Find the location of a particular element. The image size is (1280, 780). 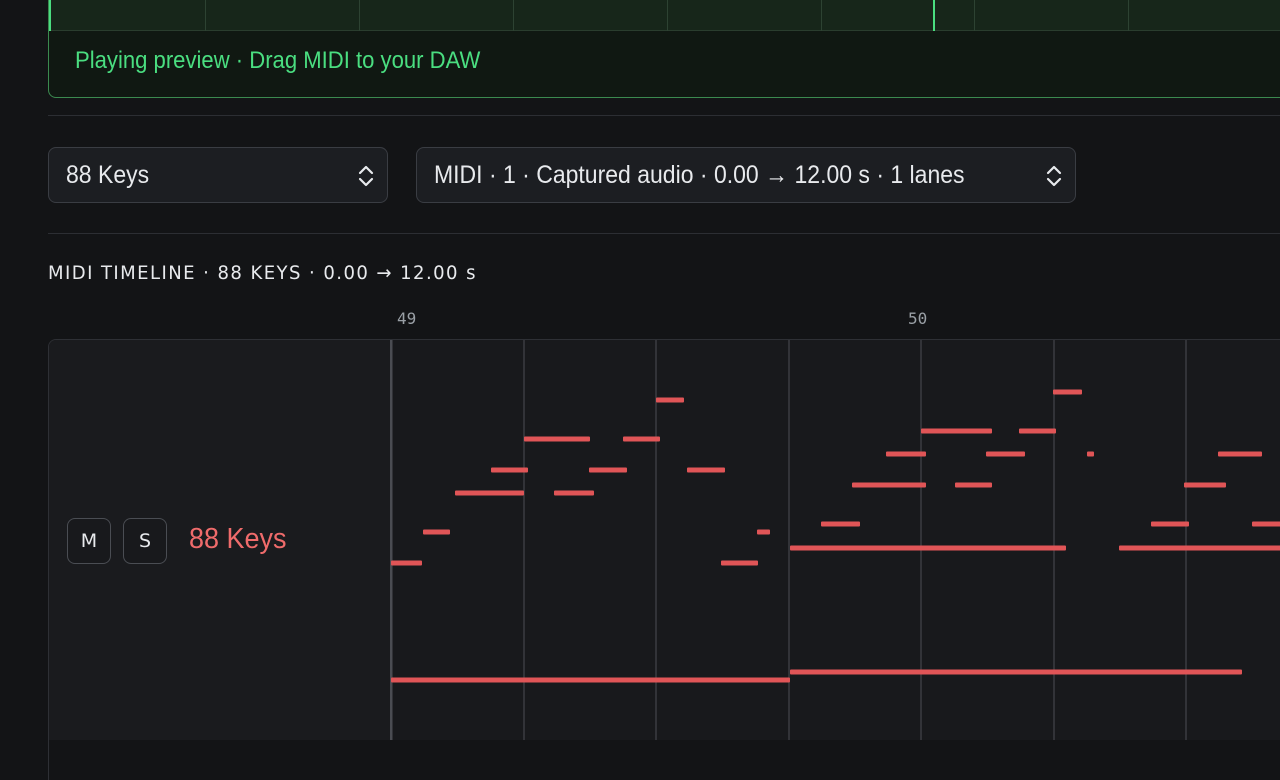

mute-button: M is located at coordinates (89, 541).